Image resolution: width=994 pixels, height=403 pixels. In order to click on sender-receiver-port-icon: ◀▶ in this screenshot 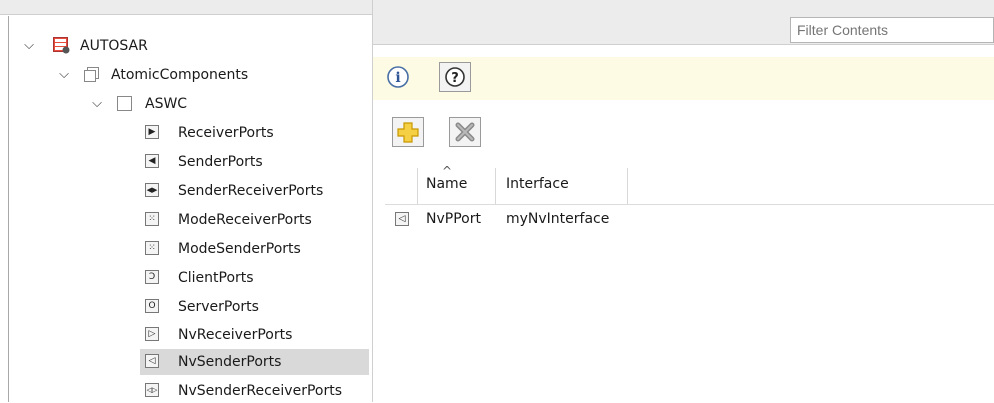, I will do `click(152, 190)`.